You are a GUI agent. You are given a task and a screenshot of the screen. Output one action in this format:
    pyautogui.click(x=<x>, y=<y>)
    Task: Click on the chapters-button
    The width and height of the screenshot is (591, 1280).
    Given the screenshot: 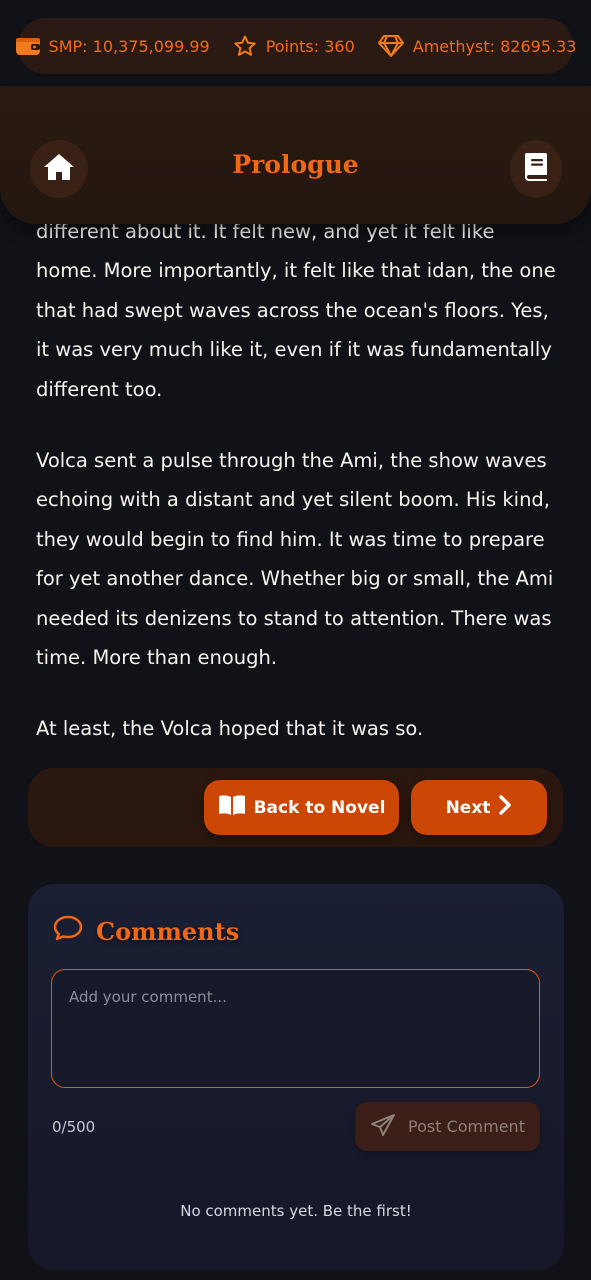 What is the action you would take?
    pyautogui.click(x=536, y=169)
    